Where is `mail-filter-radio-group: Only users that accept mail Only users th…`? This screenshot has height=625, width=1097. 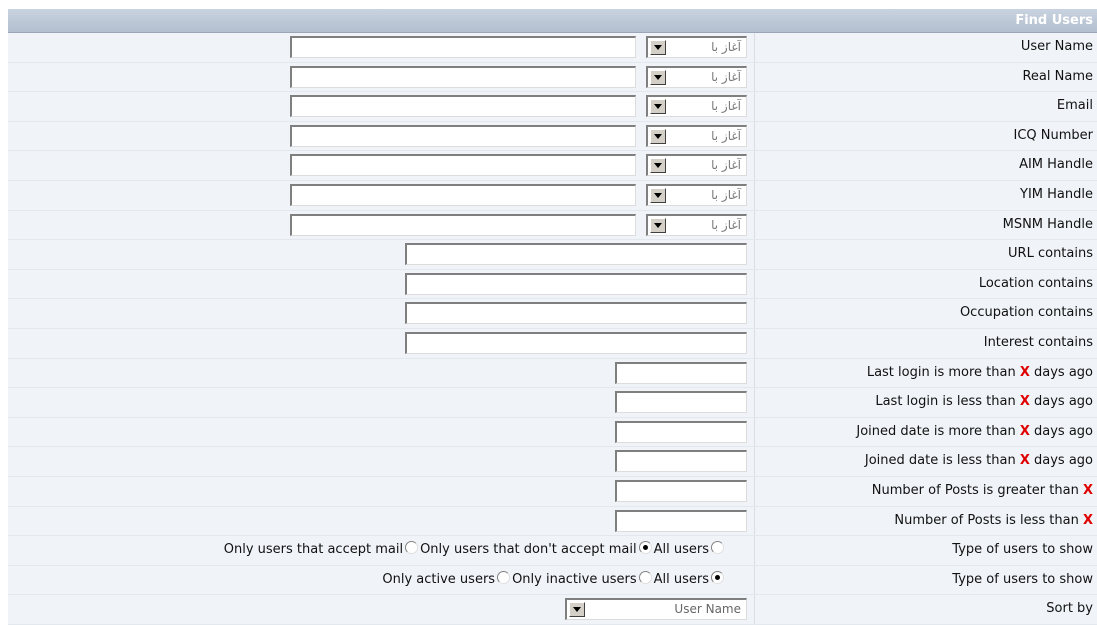 mail-filter-radio-group: Only users that accept mail Only users th… is located at coordinates (475, 549).